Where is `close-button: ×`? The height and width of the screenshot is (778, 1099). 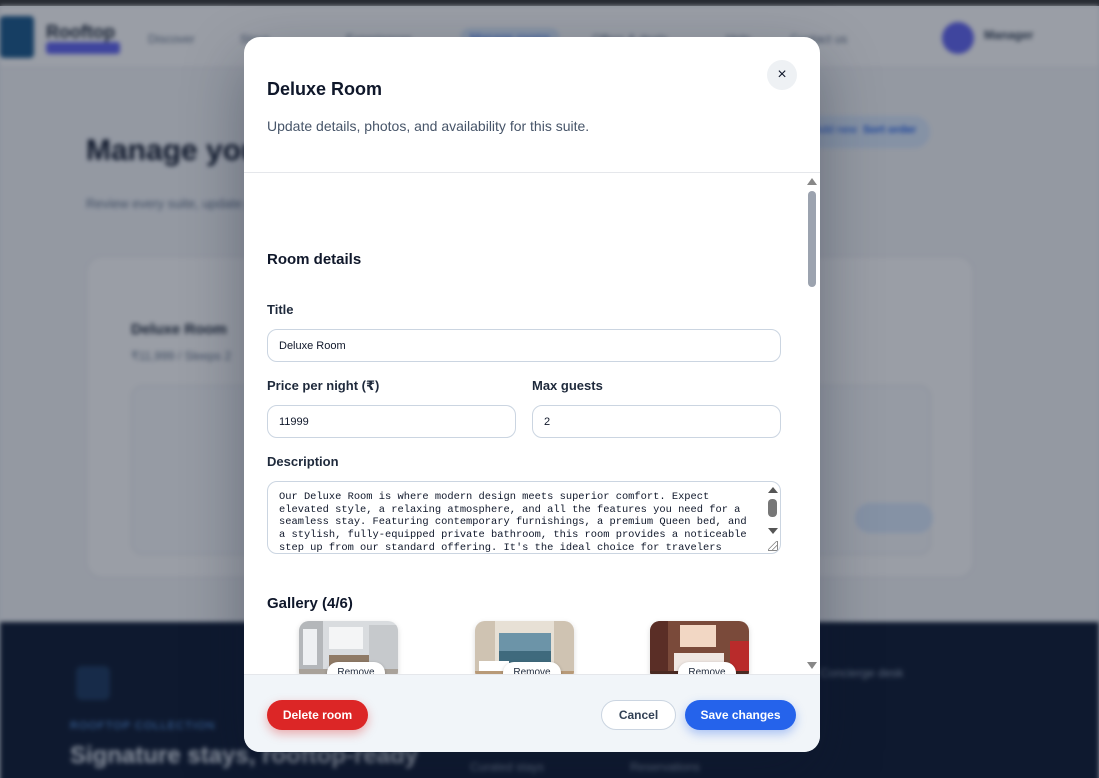
close-button: × is located at coordinates (782, 75).